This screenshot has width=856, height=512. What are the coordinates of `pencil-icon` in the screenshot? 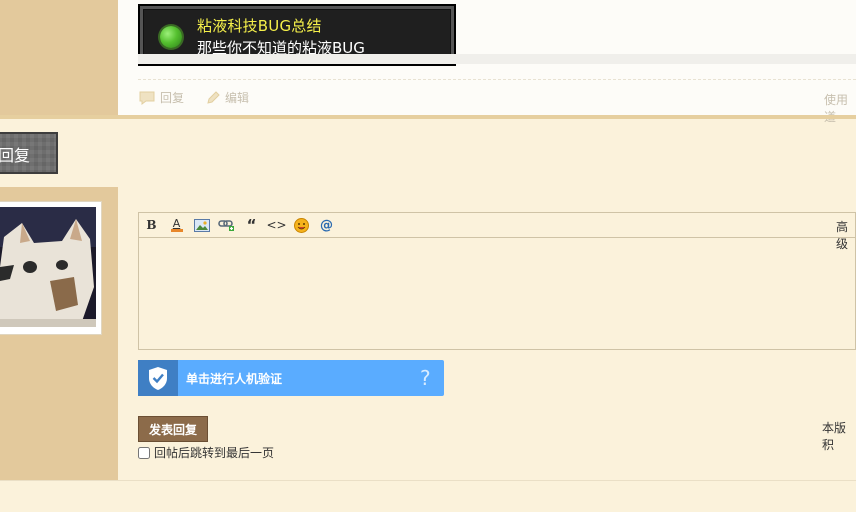 It's located at (213, 97).